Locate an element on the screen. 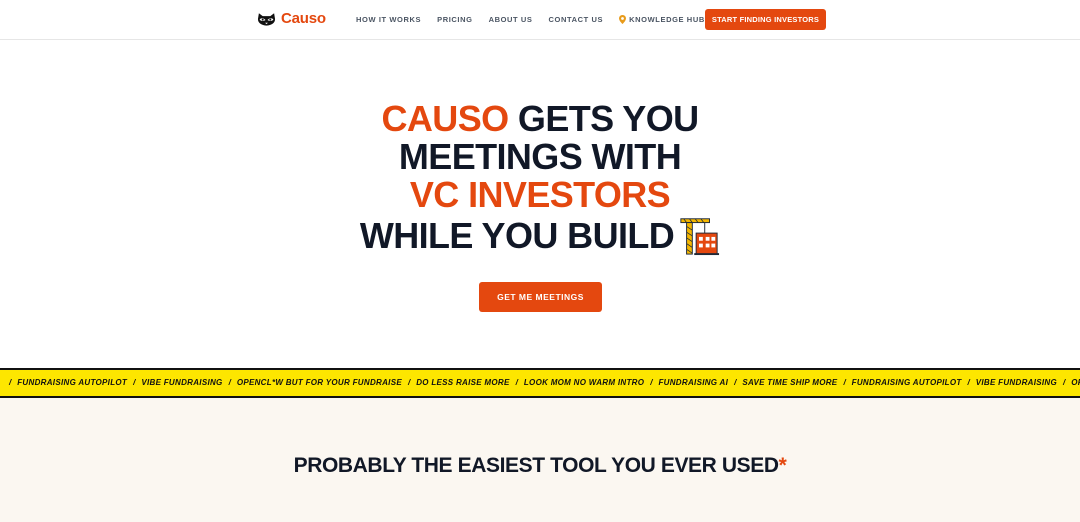  raccoon-icon is located at coordinates (266, 19).